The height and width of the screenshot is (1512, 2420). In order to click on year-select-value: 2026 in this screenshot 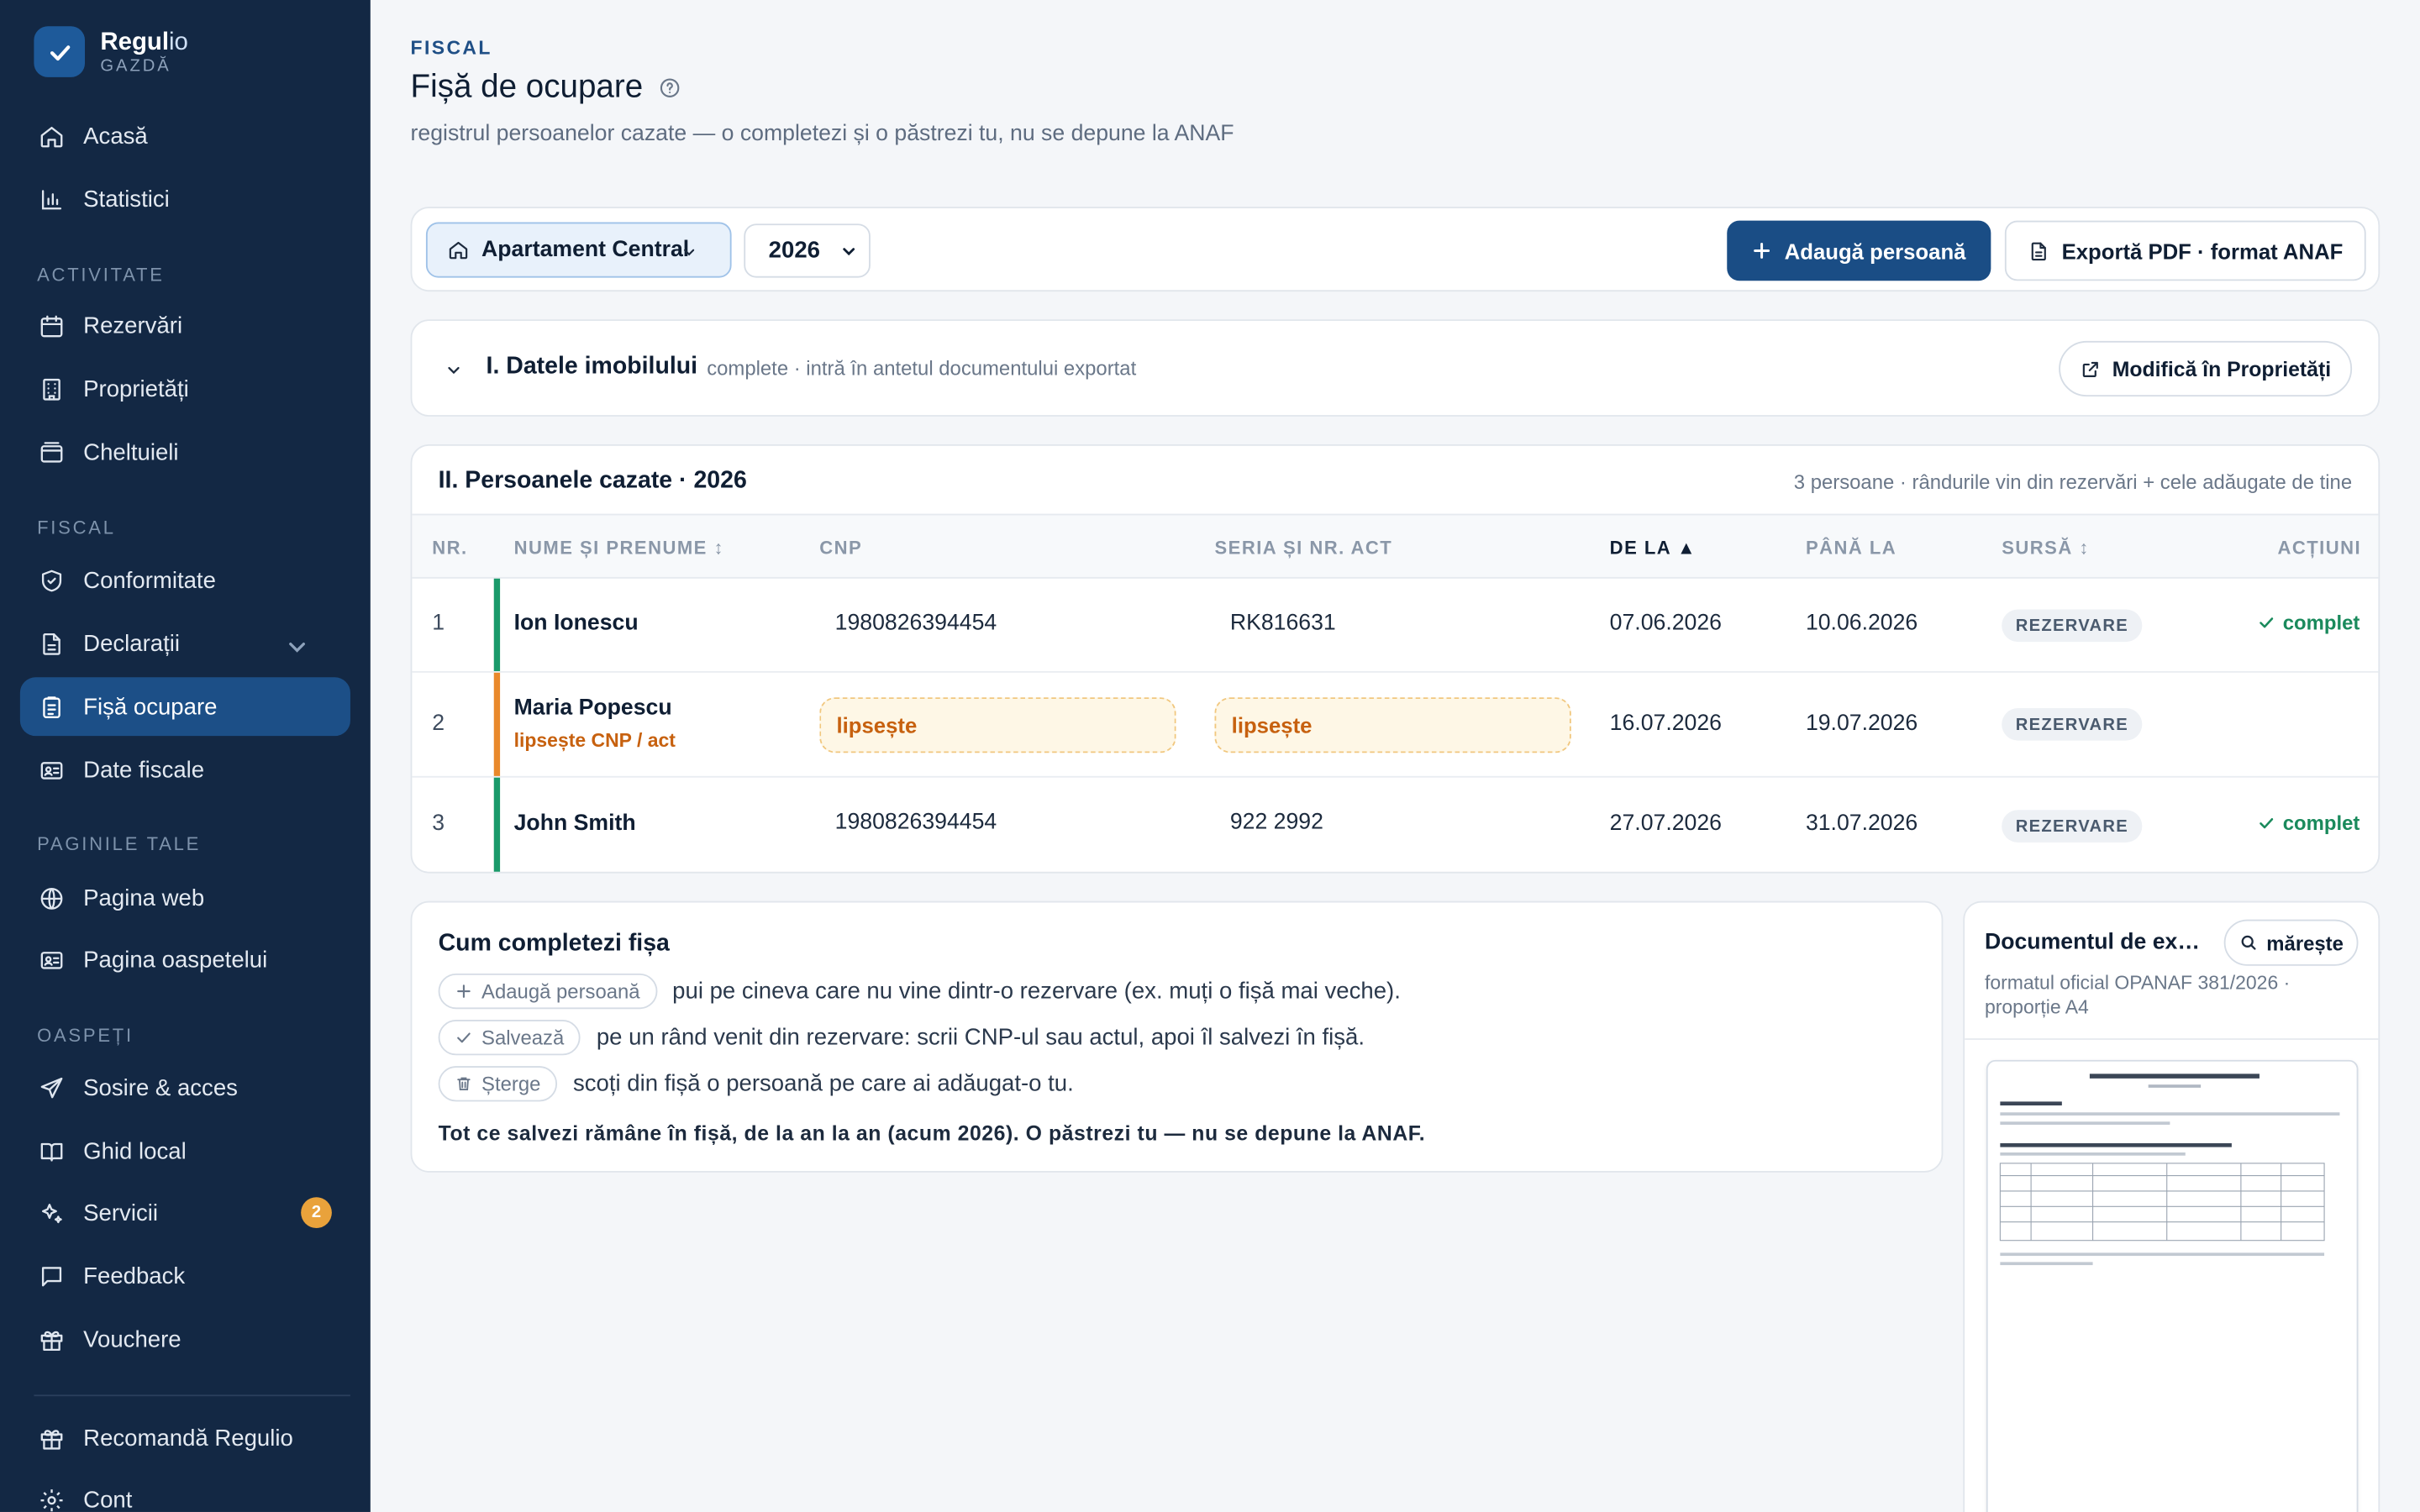, I will do `click(794, 251)`.